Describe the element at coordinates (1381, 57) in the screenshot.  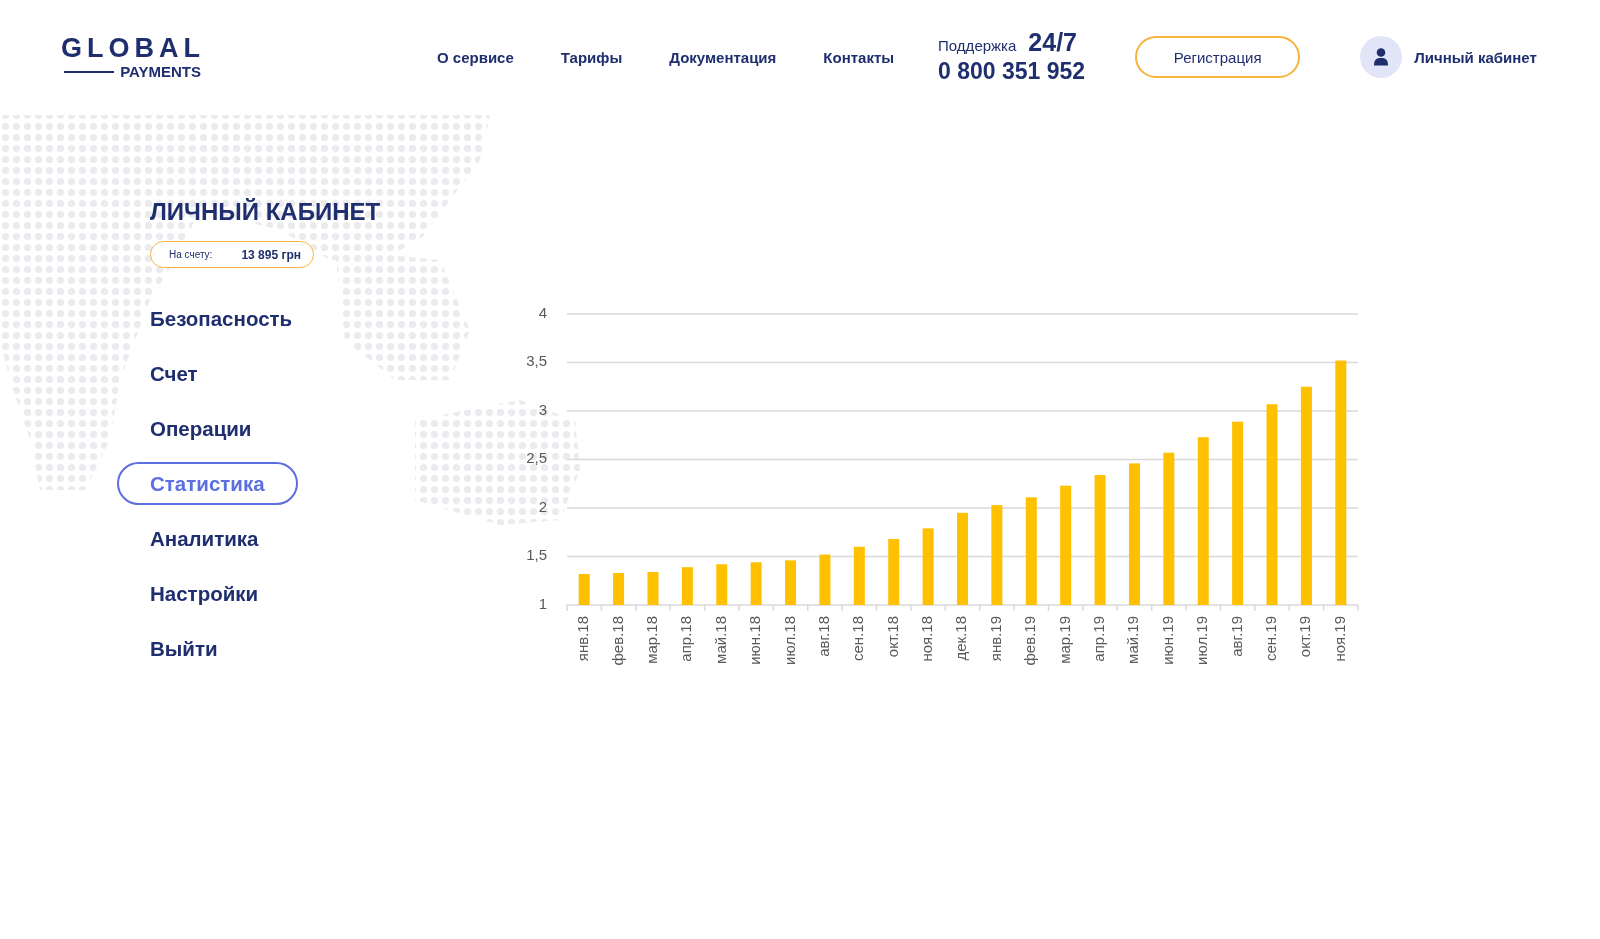
I see `user-icon` at that location.